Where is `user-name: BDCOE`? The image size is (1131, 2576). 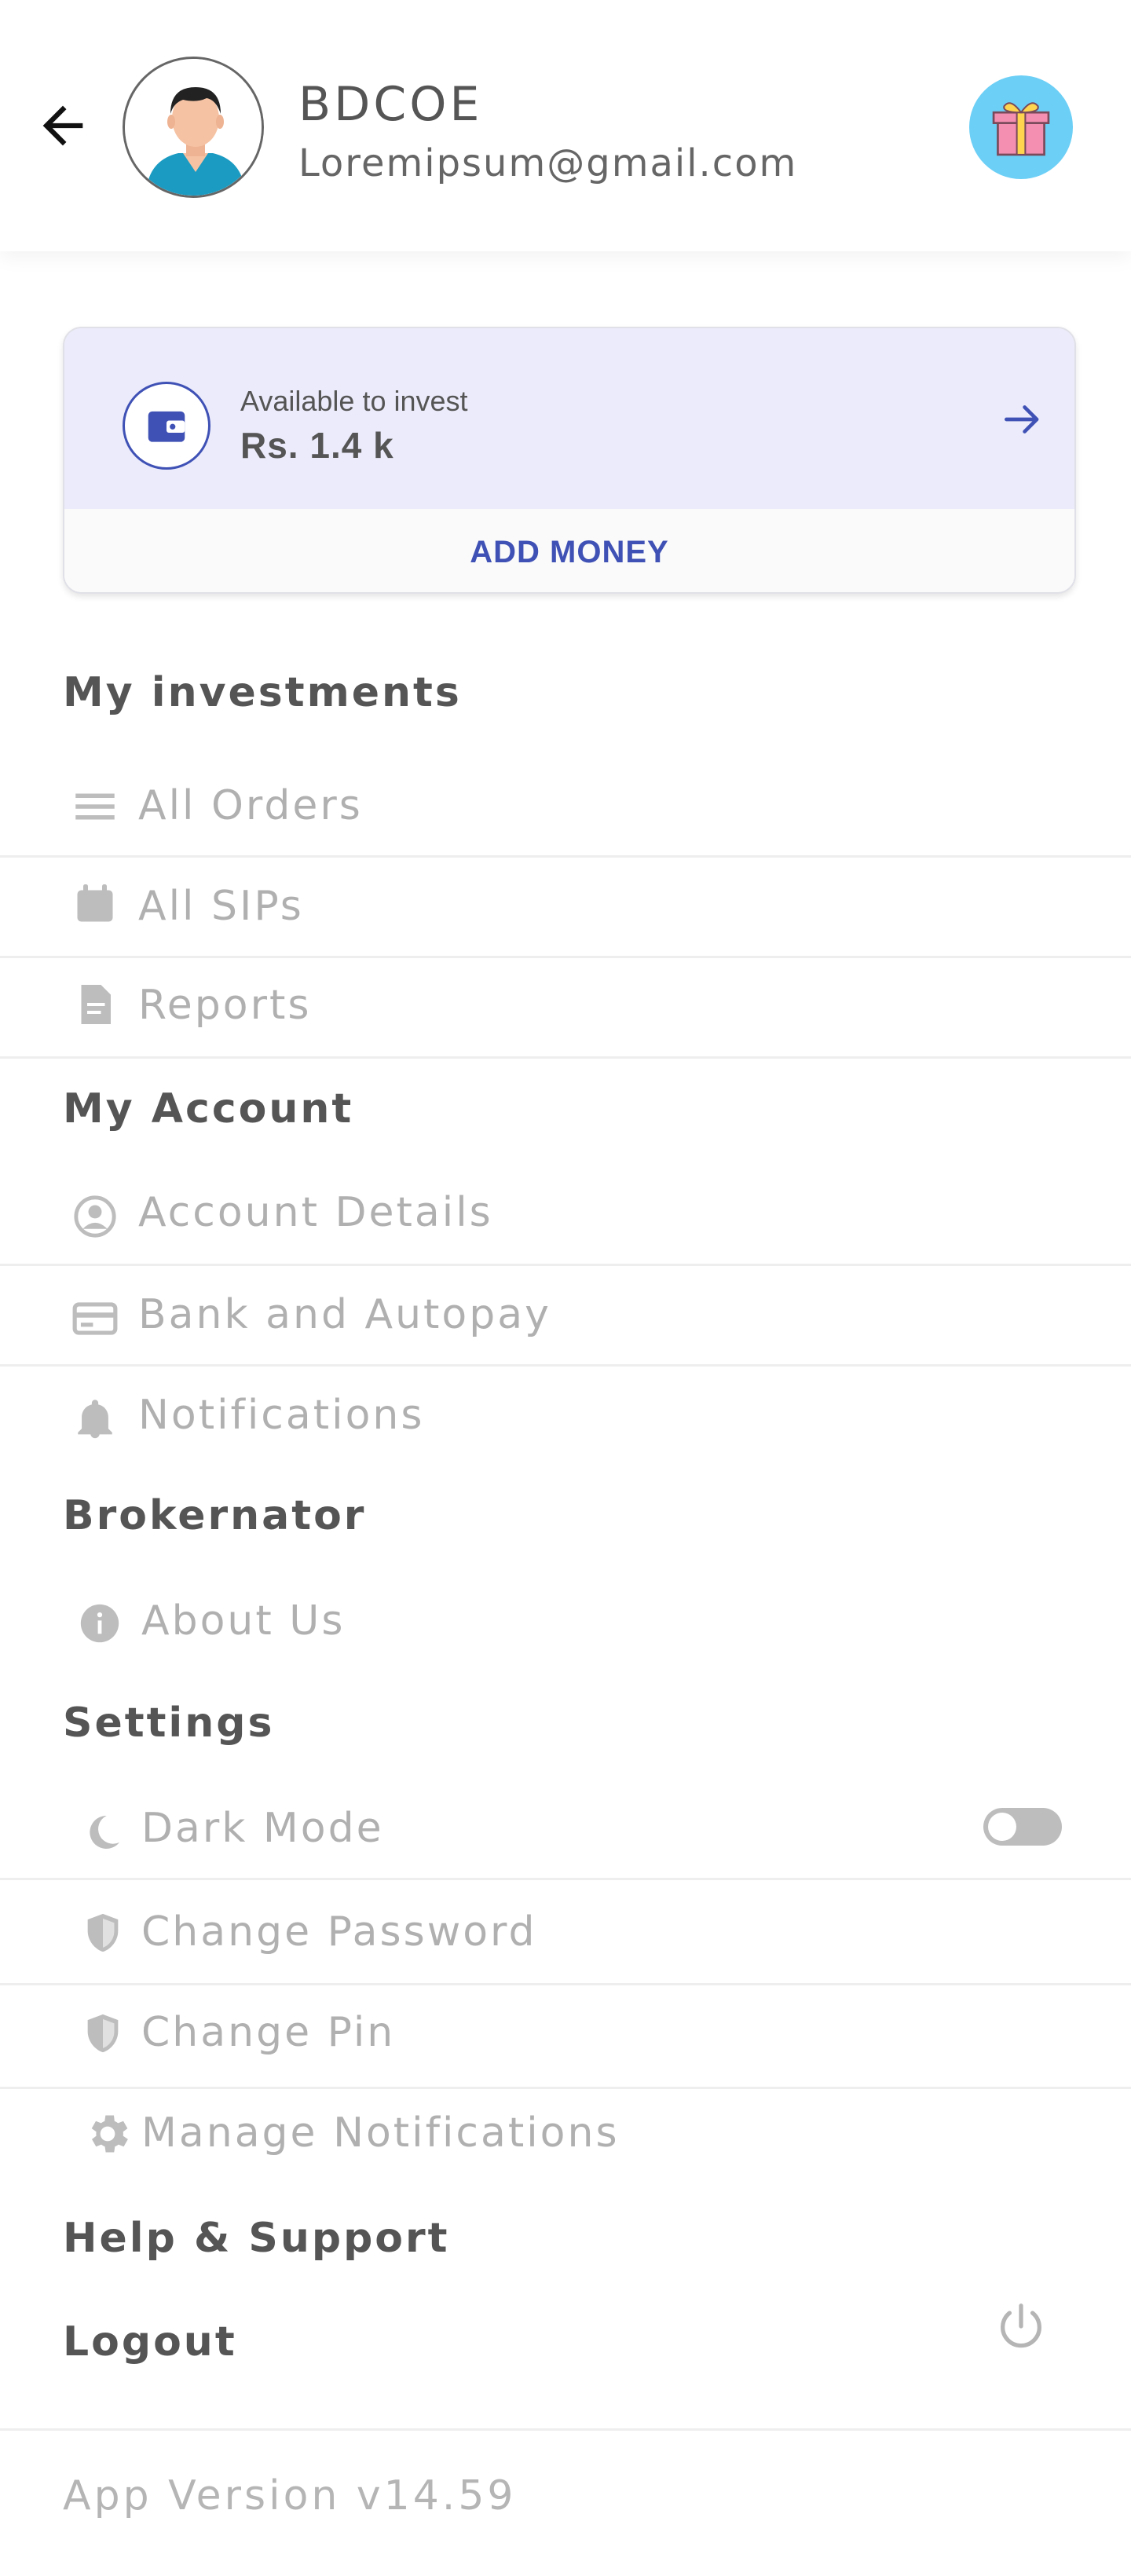
user-name: BDCOE is located at coordinates (390, 105).